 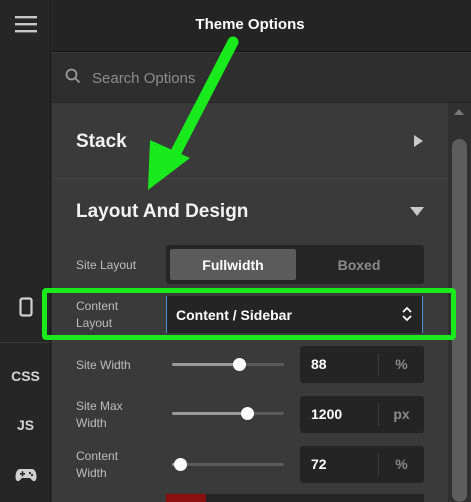 What do you see at coordinates (97, 464) in the screenshot?
I see `content-width-label: Content Width` at bounding box center [97, 464].